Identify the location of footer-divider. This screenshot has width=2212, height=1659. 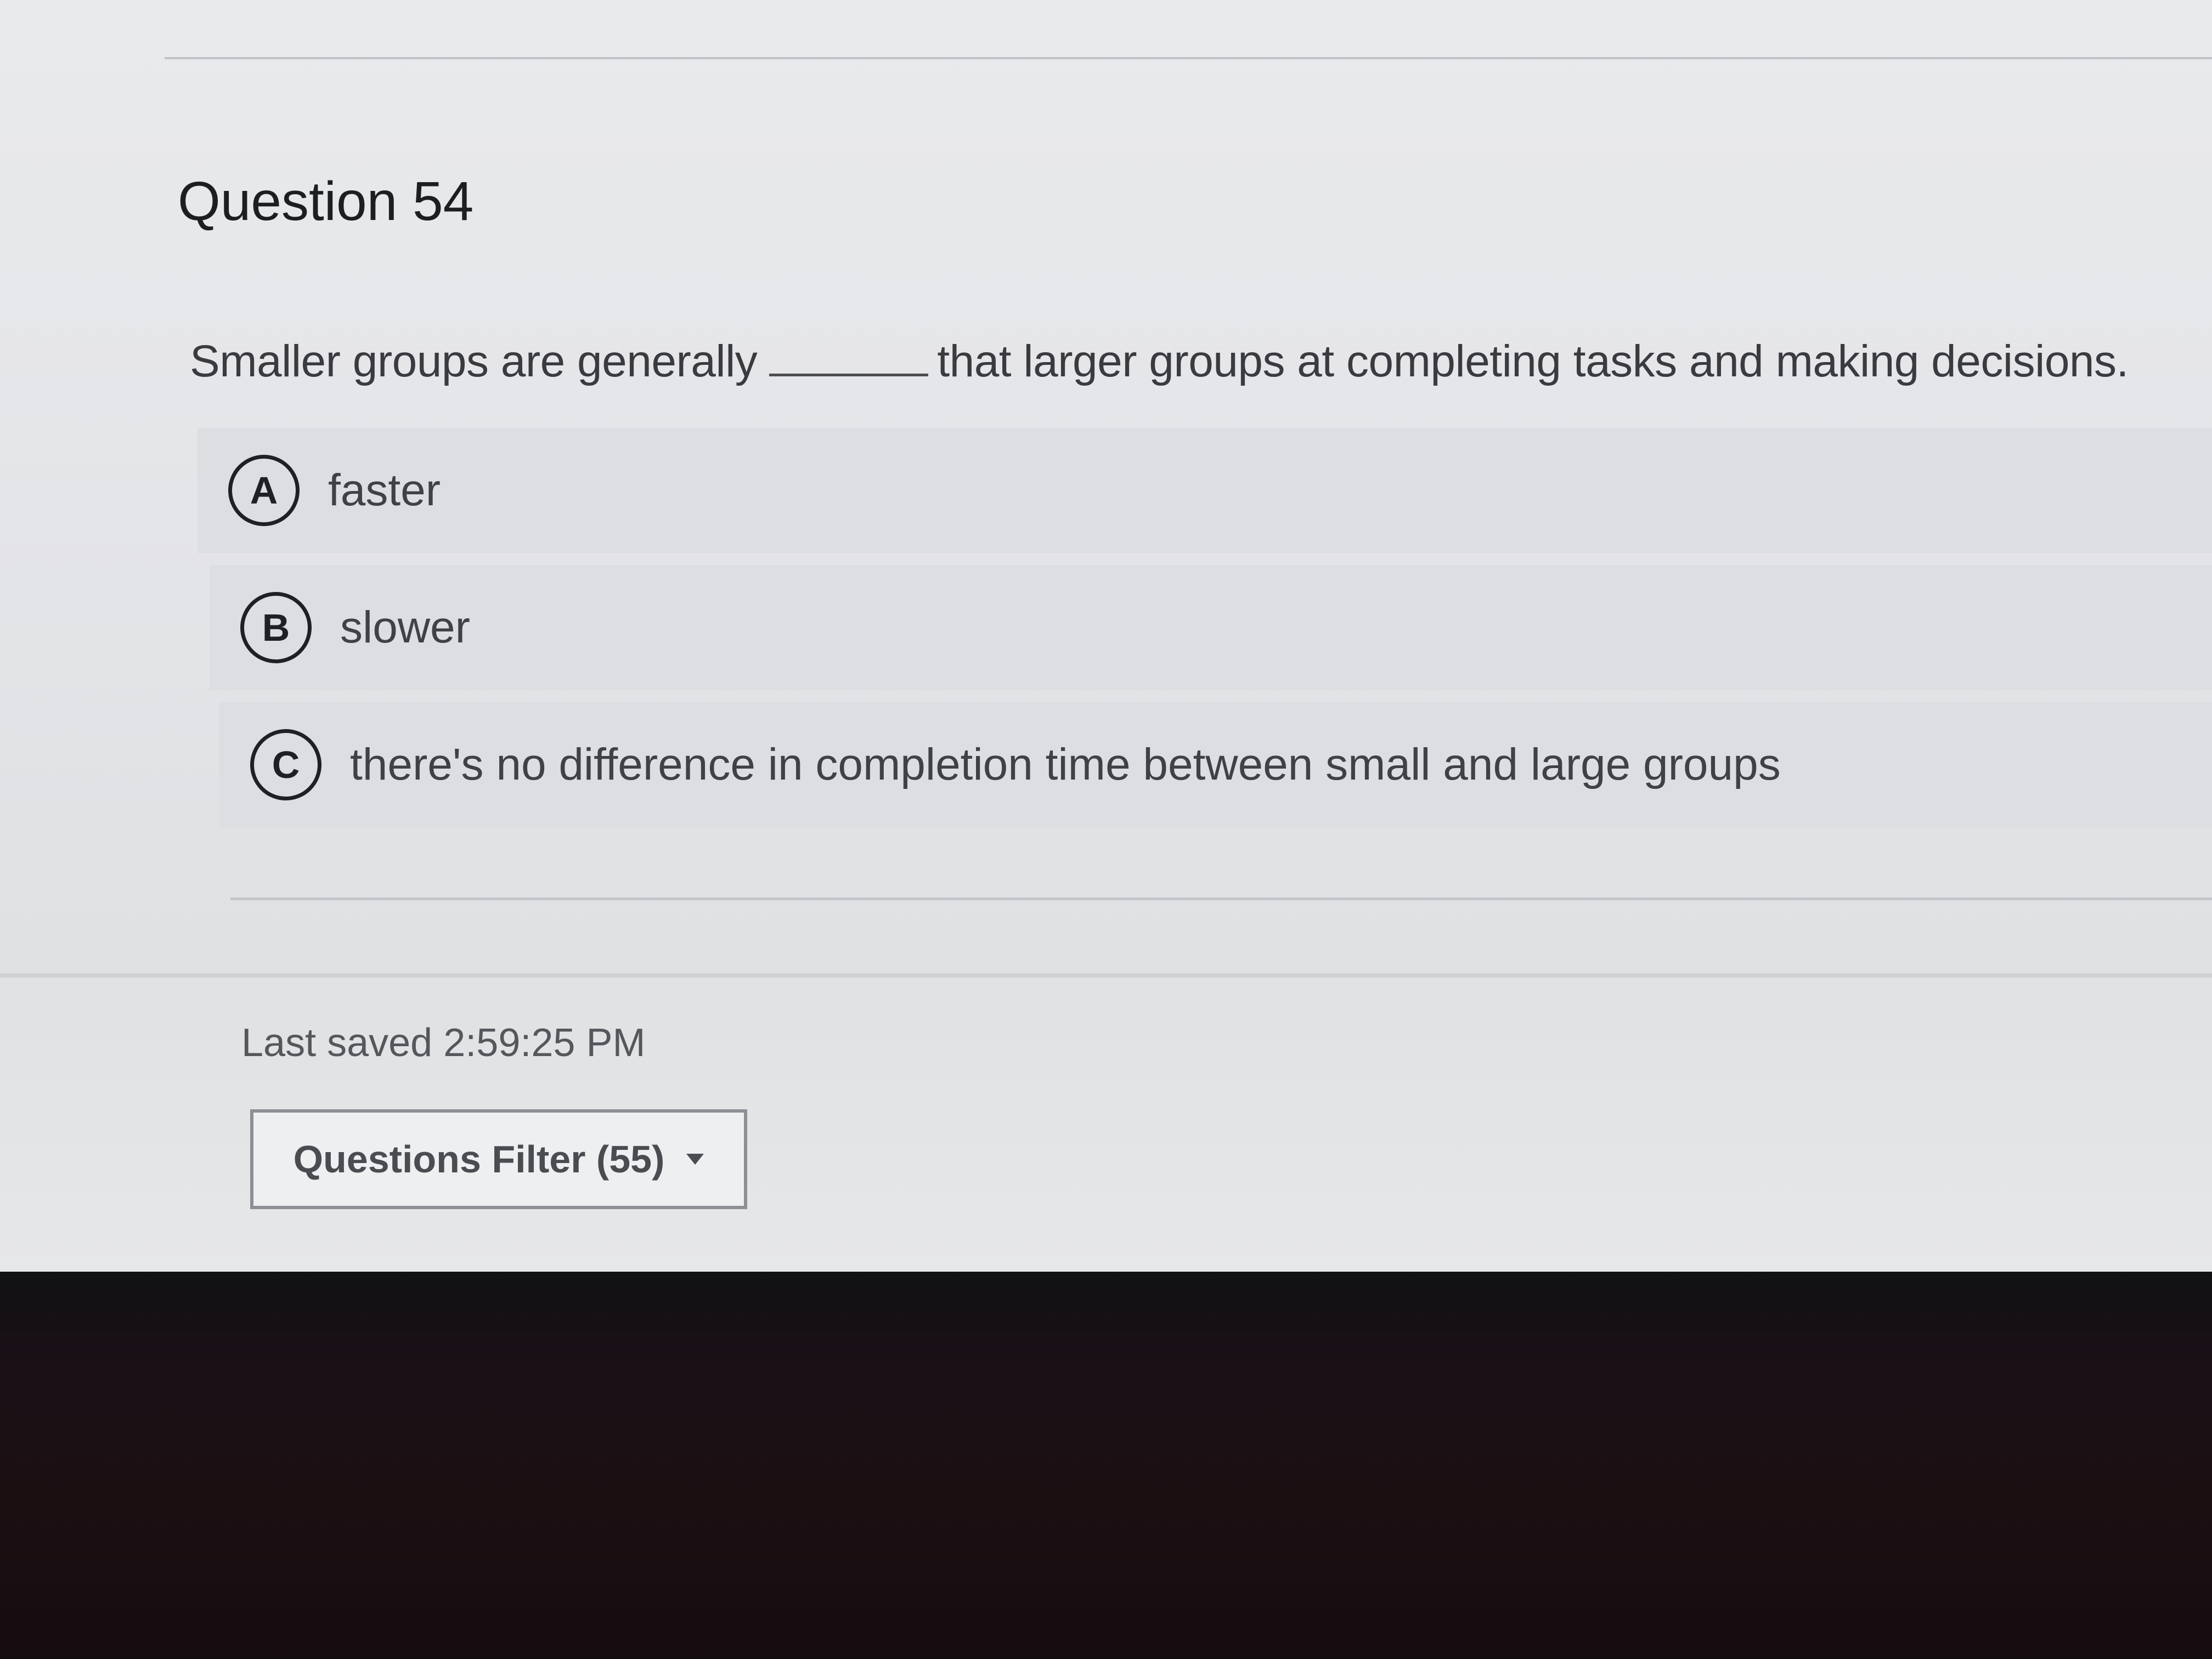
(1106, 976).